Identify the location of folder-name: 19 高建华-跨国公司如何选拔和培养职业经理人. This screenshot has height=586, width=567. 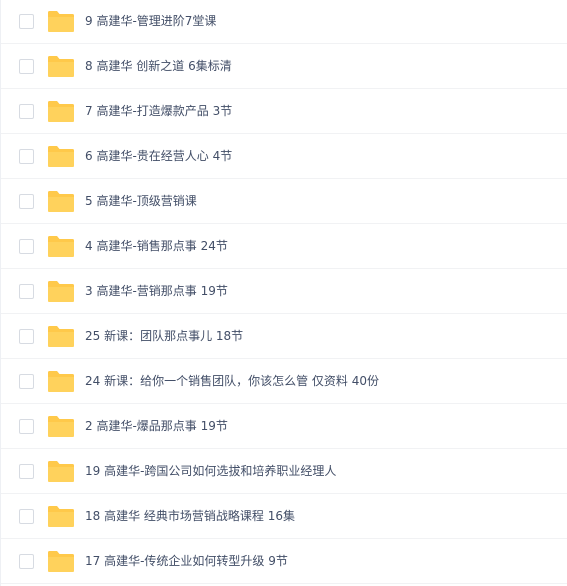
(210, 471).